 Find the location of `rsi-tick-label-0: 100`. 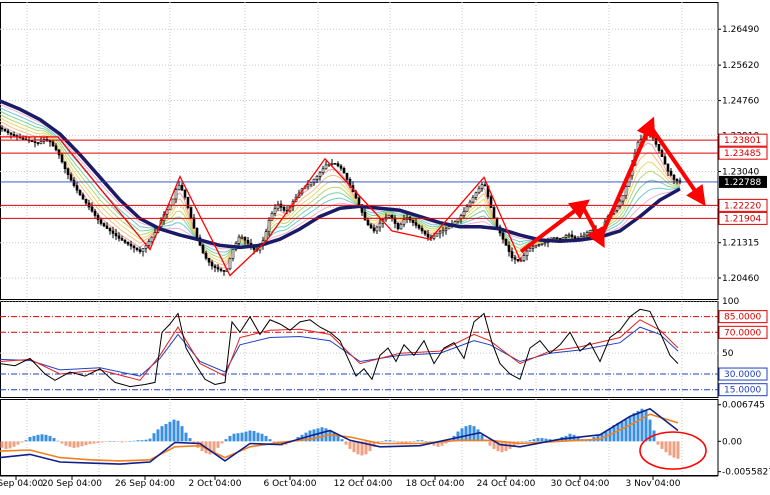

rsi-tick-label-0: 100 is located at coordinates (730, 302).